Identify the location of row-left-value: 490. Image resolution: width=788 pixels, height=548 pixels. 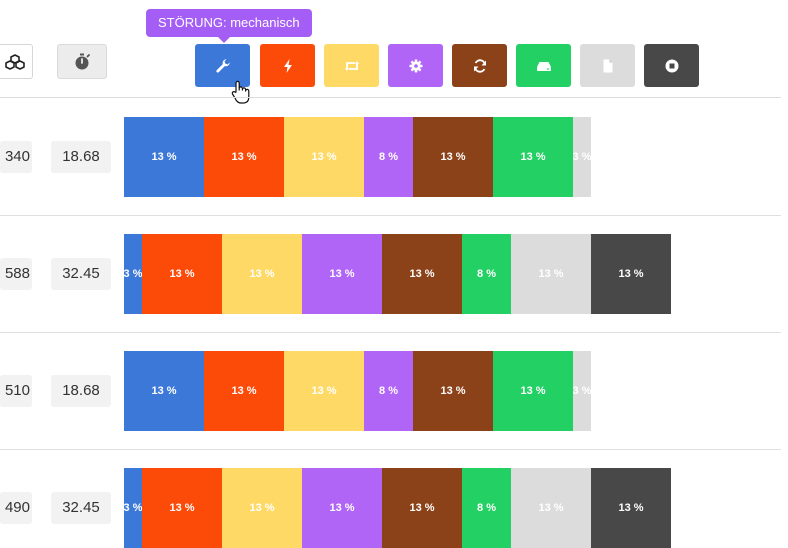
(16, 508).